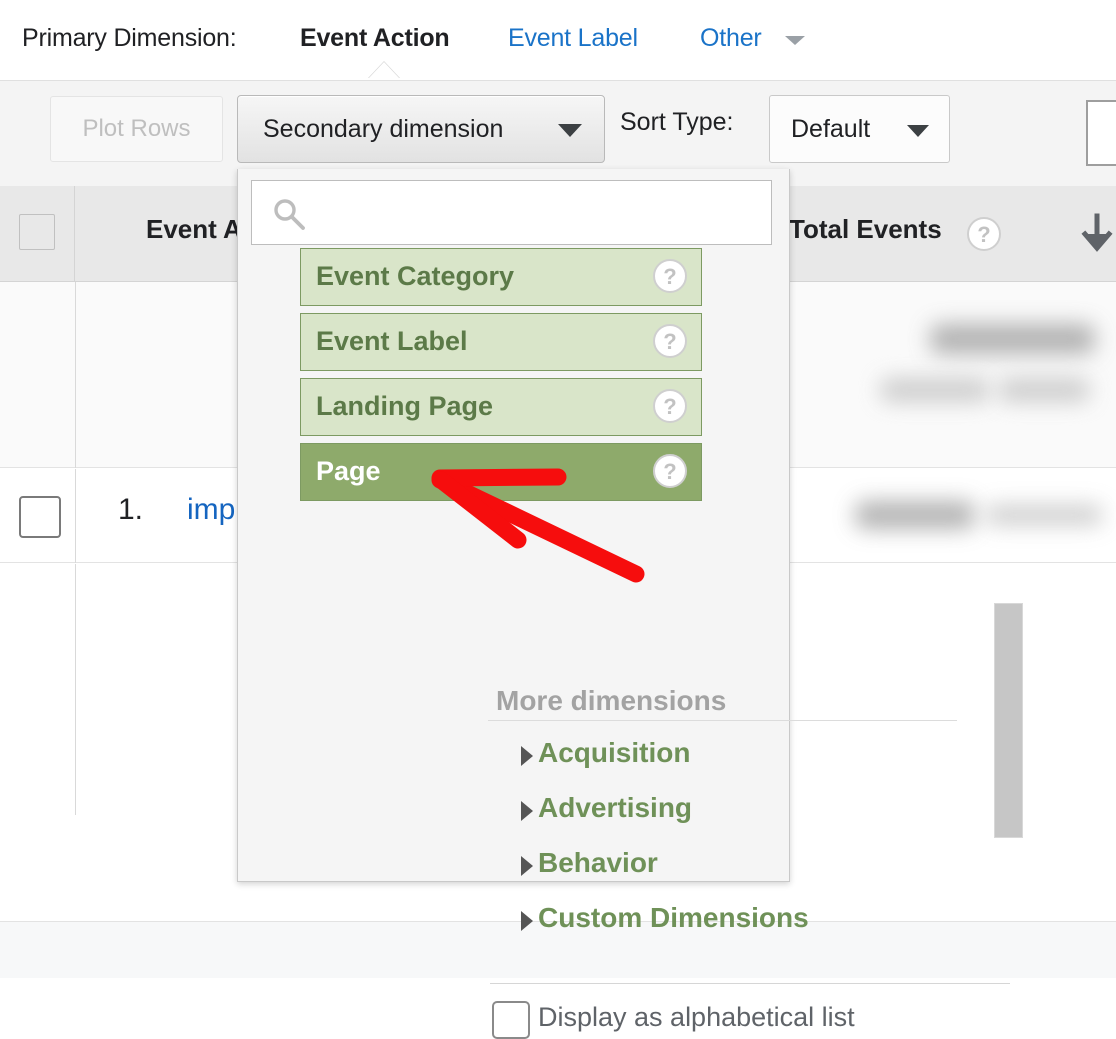 Image resolution: width=1116 pixels, height=1039 pixels. What do you see at coordinates (131, 509) in the screenshot?
I see `row-index: 1.` at bounding box center [131, 509].